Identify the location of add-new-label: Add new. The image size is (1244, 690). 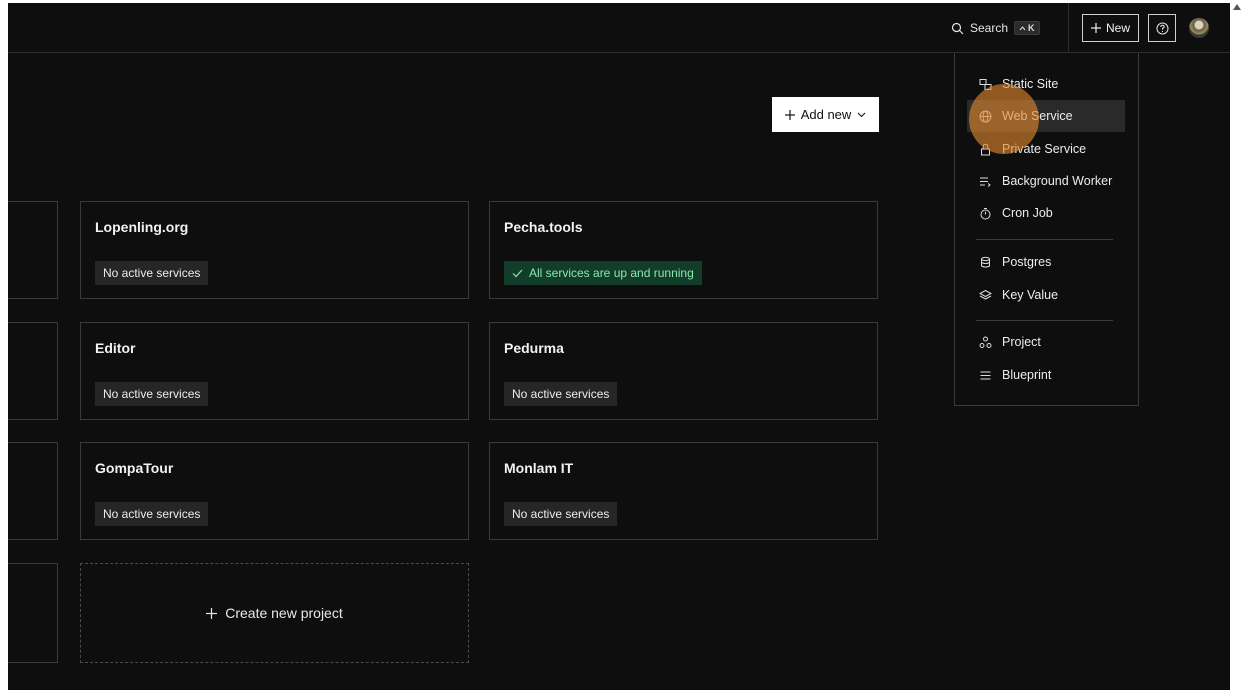
(826, 114).